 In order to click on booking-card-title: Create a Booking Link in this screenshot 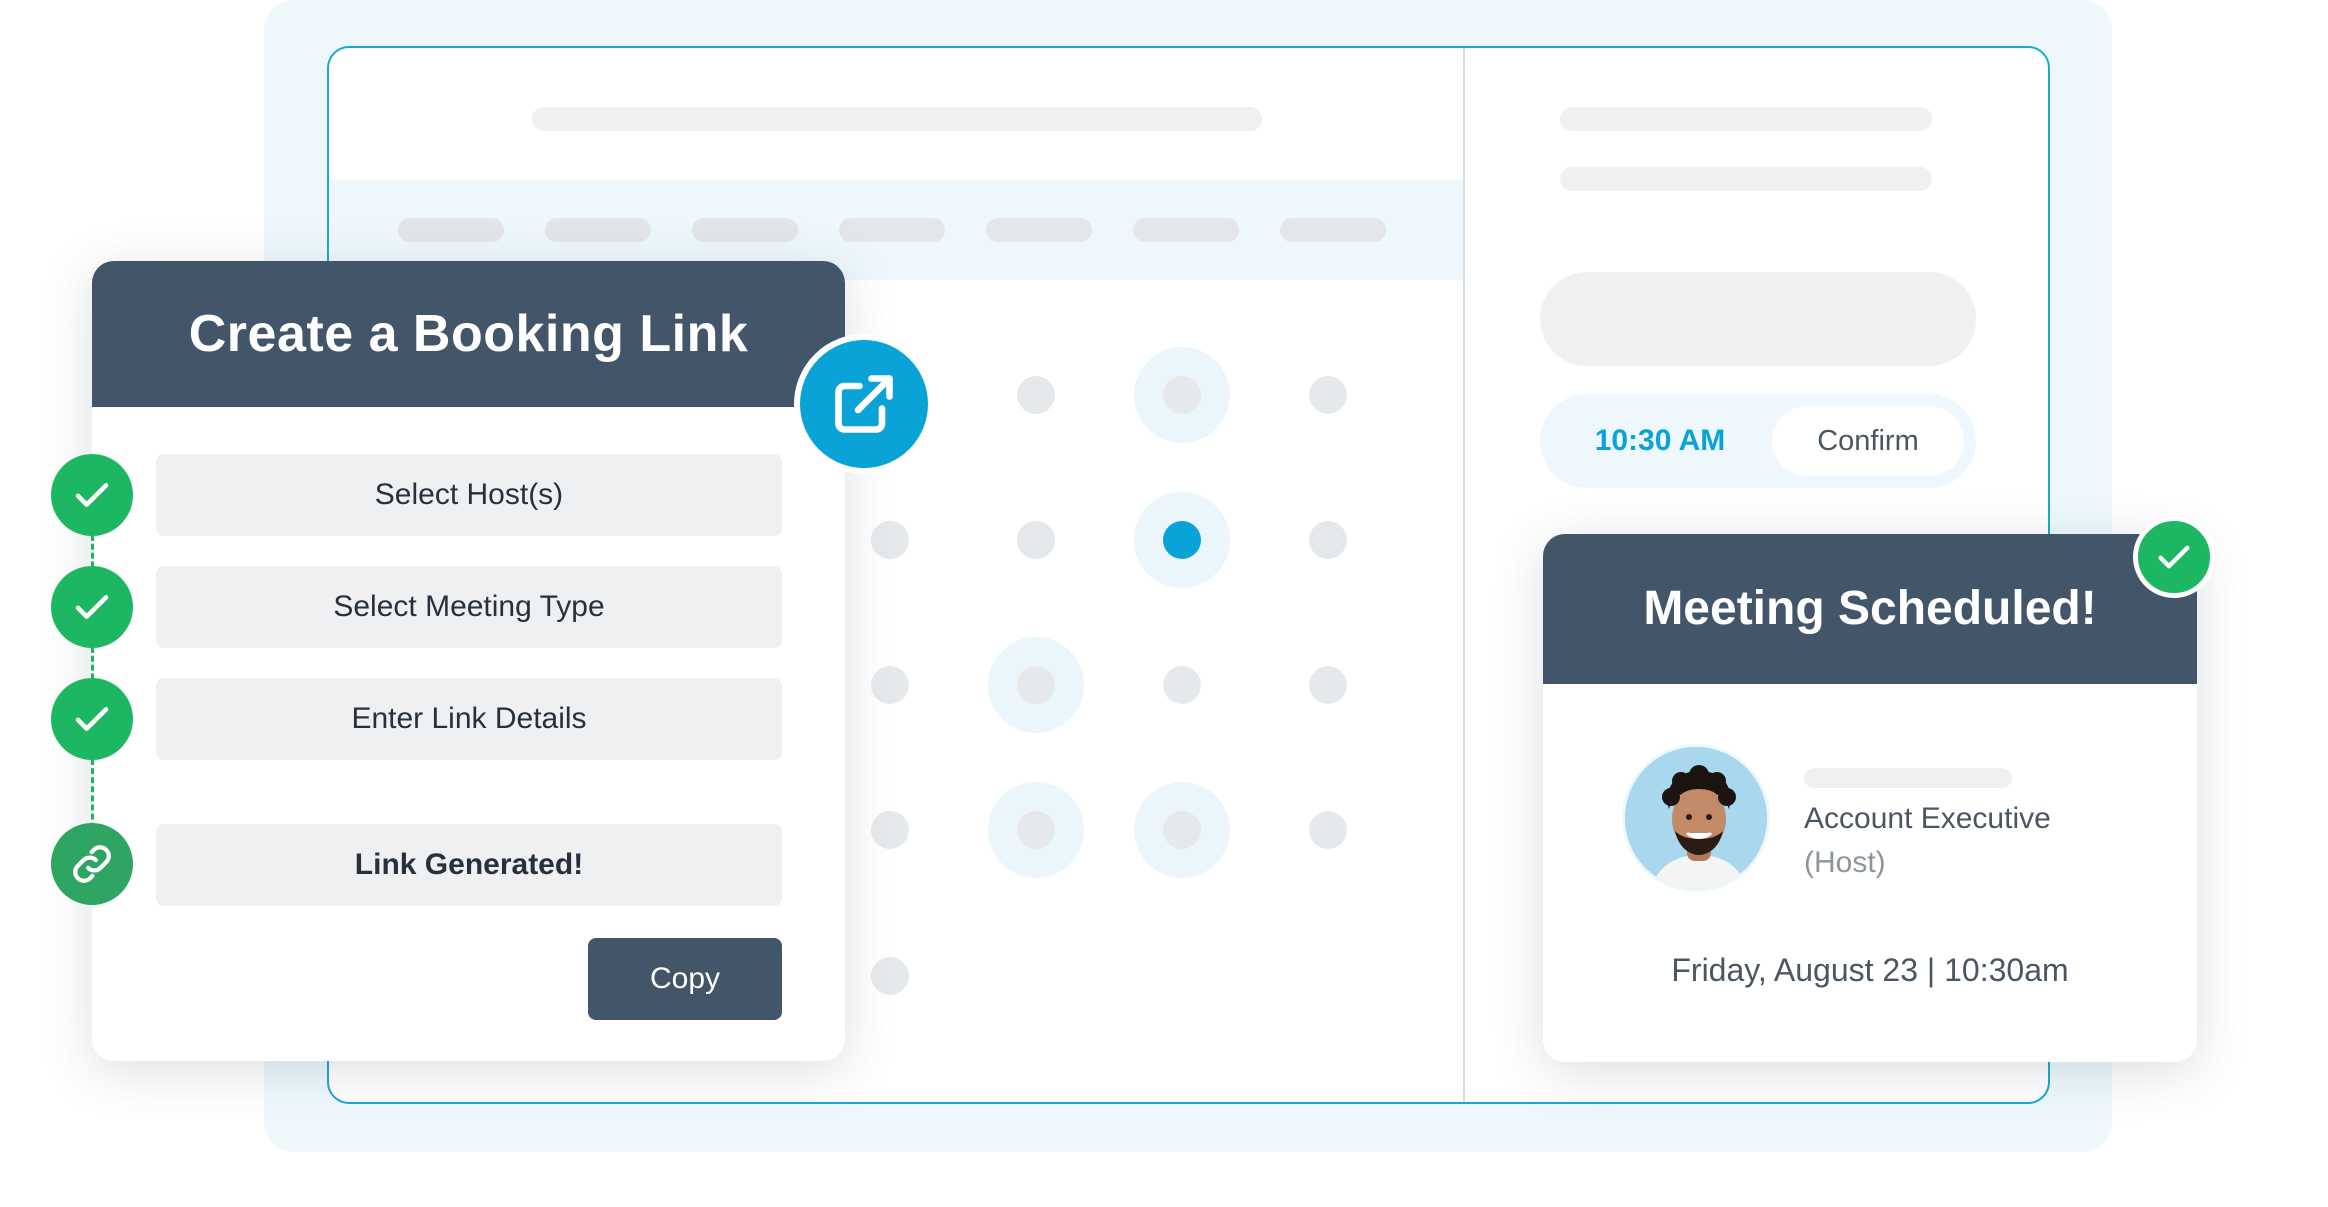, I will do `click(468, 334)`.